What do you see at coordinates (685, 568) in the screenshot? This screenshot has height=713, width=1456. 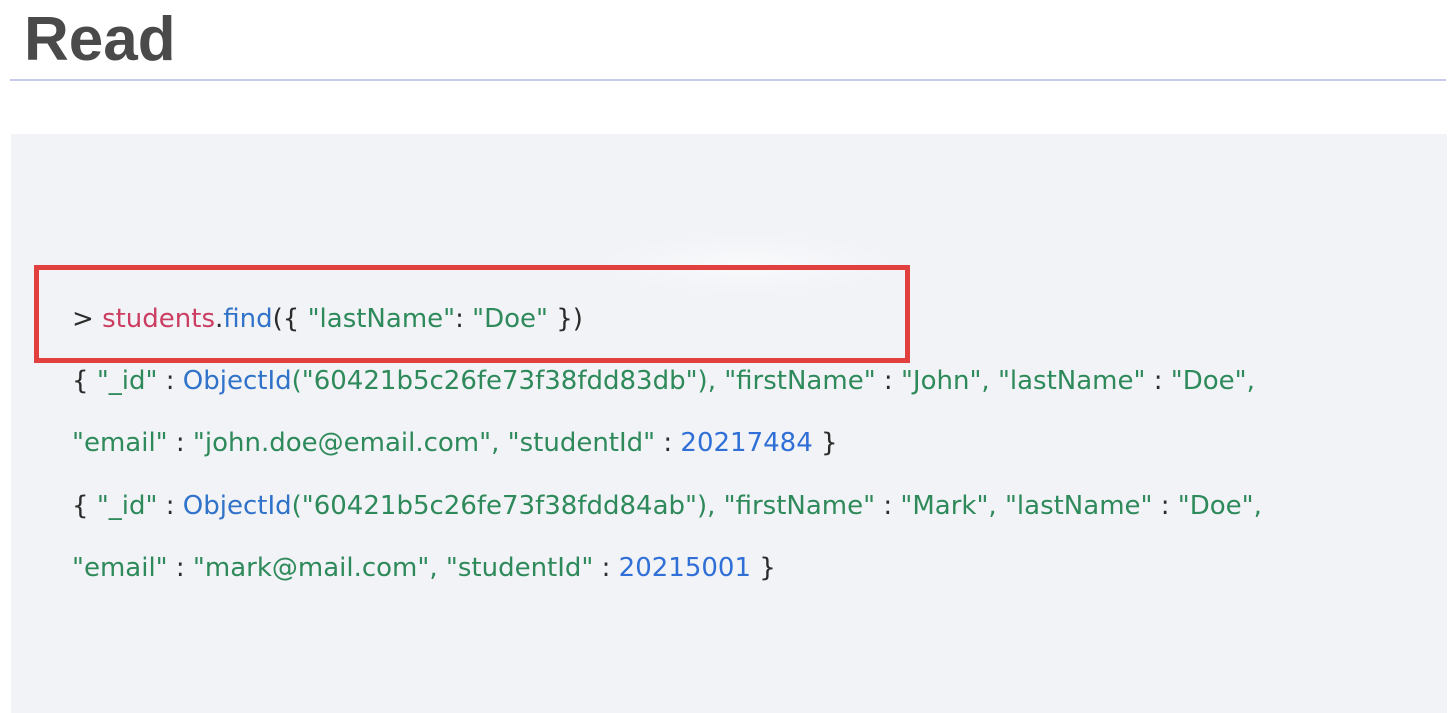 I see `studentid-value: 20215001` at bounding box center [685, 568].